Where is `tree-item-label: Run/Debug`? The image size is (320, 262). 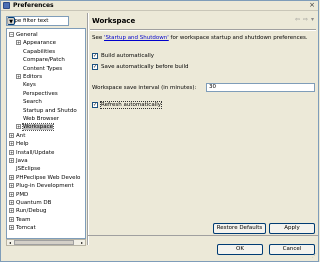 tree-item-label: Run/Debug is located at coordinates (31, 211).